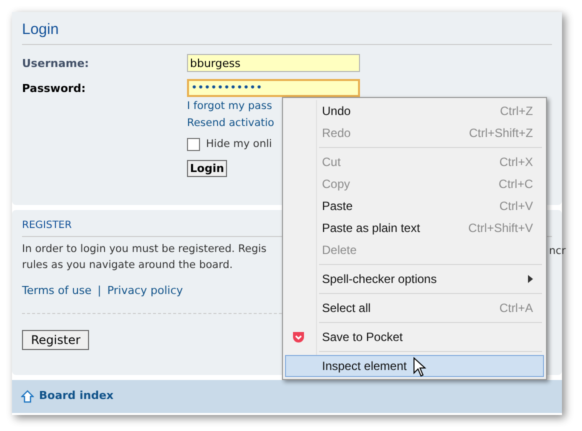 The width and height of the screenshot is (582, 431). I want to click on login-button: Login, so click(207, 168).